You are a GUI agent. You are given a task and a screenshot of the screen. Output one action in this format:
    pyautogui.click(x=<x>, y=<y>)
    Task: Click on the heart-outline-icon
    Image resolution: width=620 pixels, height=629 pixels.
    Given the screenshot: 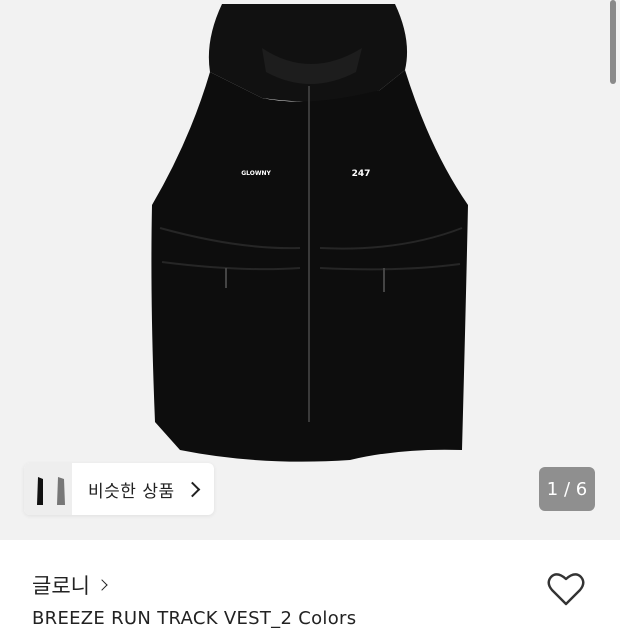 What is the action you would take?
    pyautogui.click(x=566, y=589)
    